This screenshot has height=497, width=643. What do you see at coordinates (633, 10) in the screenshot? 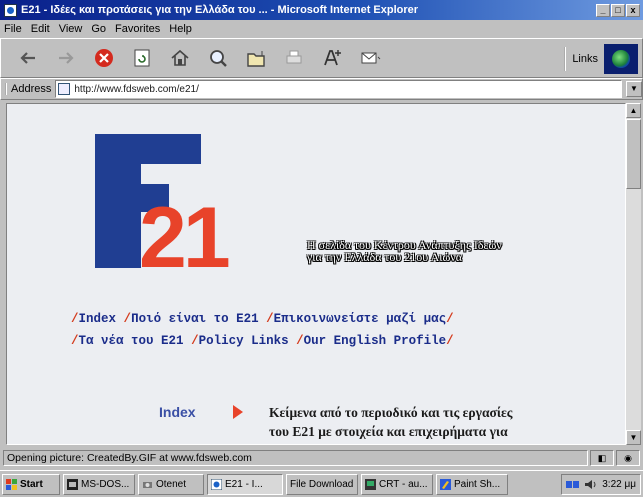
I see `close-button: x` at bounding box center [633, 10].